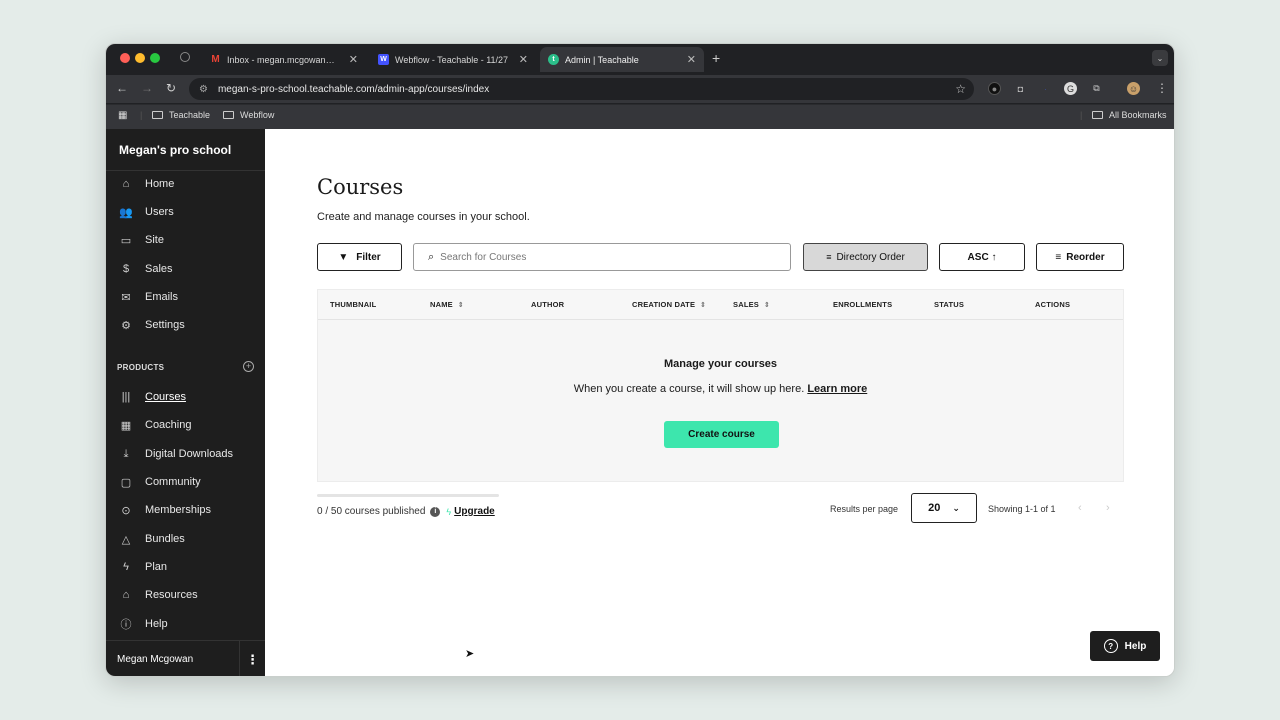 This screenshot has height=720, width=1280. Describe the element at coordinates (994, 88) in the screenshot. I see `extension-icon: ●` at that location.